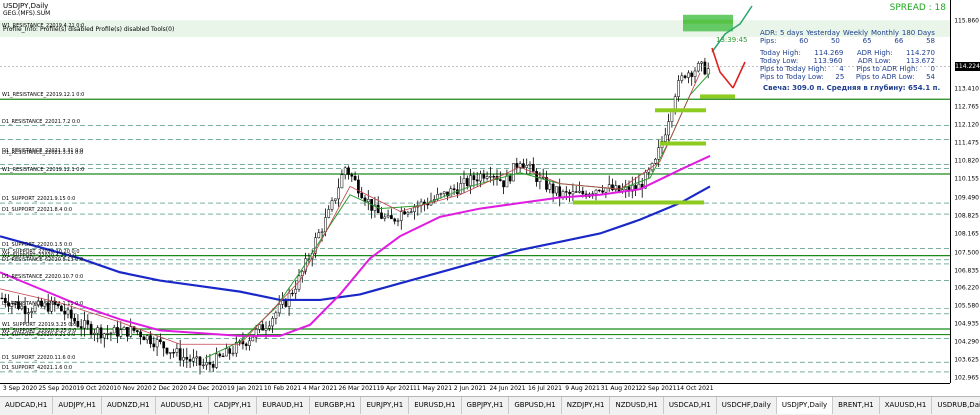 The width and height of the screenshot is (980, 415). Describe the element at coordinates (966, 288) in the screenshot. I see `price-tick-label: 106.220` at that location.